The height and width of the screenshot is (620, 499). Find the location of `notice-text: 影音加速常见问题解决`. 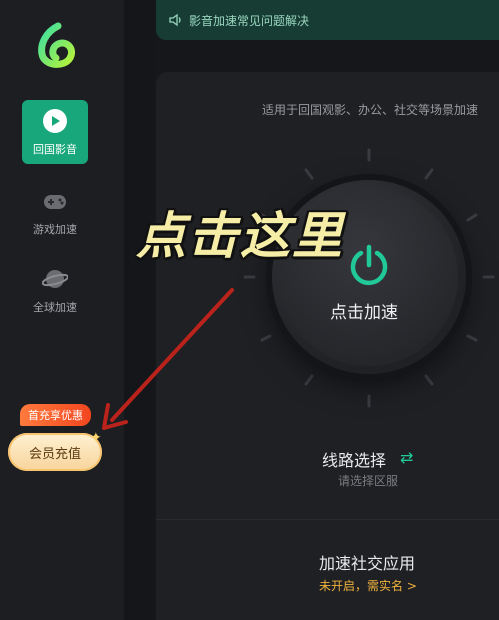

notice-text: 影音加速常见问题解决 is located at coordinates (249, 20).